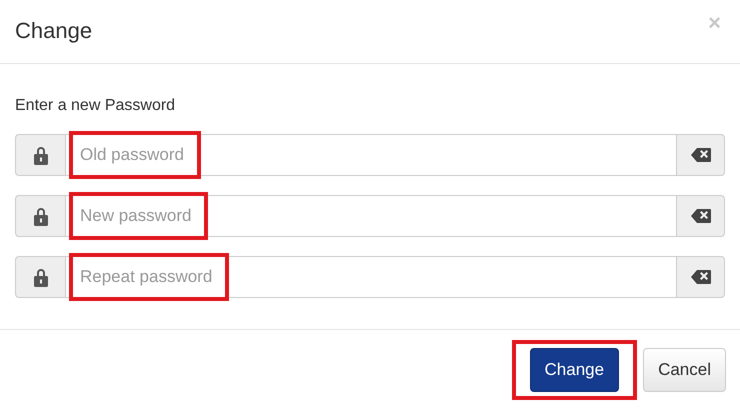 The width and height of the screenshot is (740, 412). I want to click on password-field: New password, so click(371, 216).